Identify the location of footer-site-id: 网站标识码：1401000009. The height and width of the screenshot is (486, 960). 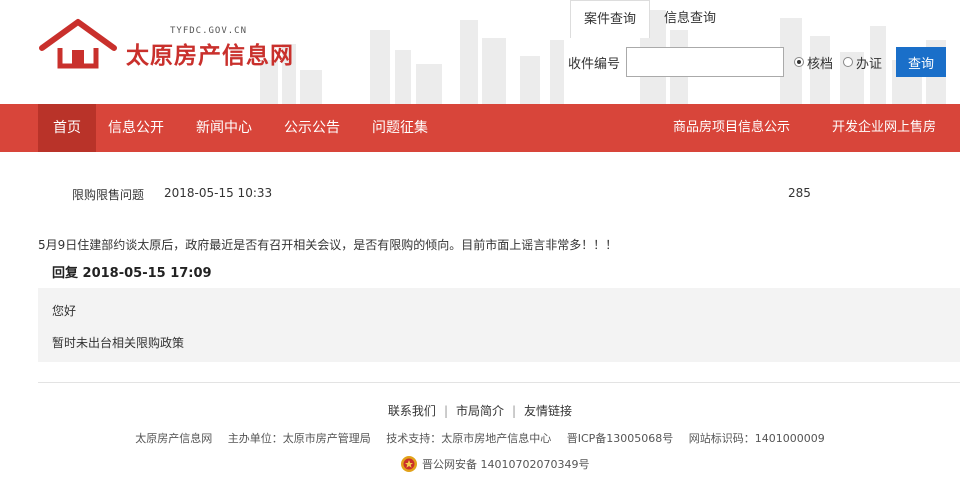
(756, 438).